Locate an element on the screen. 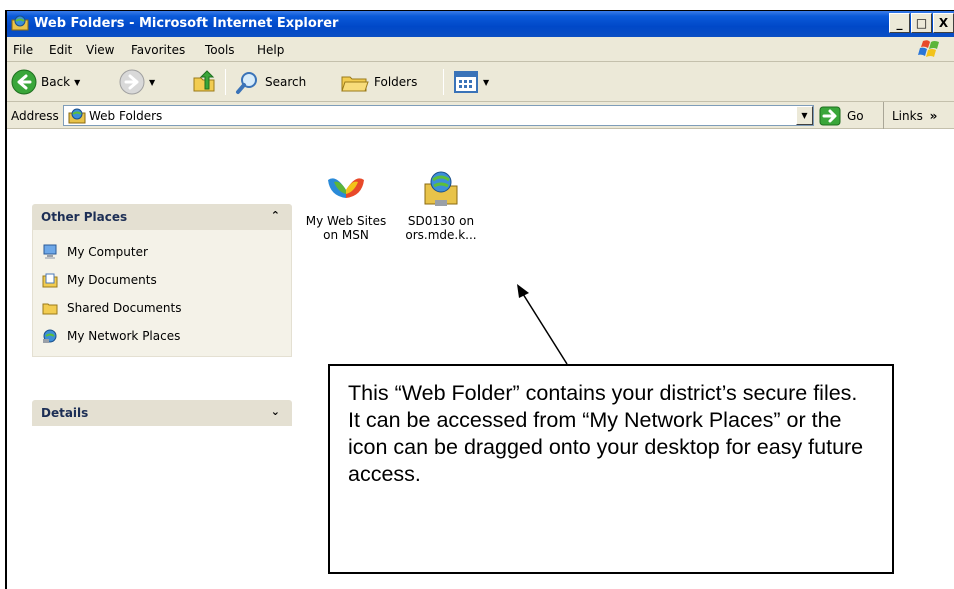 The height and width of the screenshot is (589, 954). network-places-icon is located at coordinates (50, 336).